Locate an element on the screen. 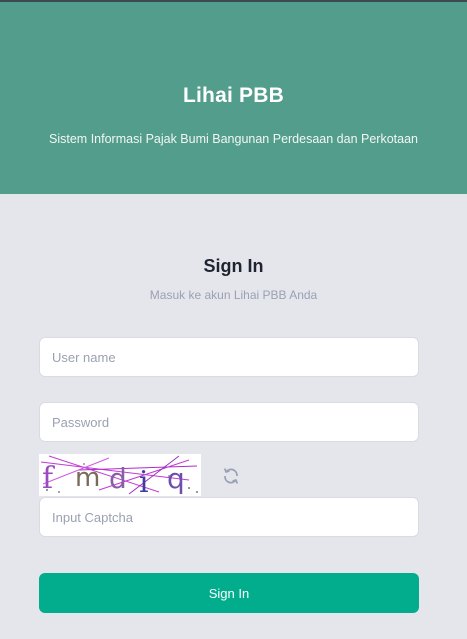 The image size is (467, 639). signin-button: Sign In is located at coordinates (229, 593).